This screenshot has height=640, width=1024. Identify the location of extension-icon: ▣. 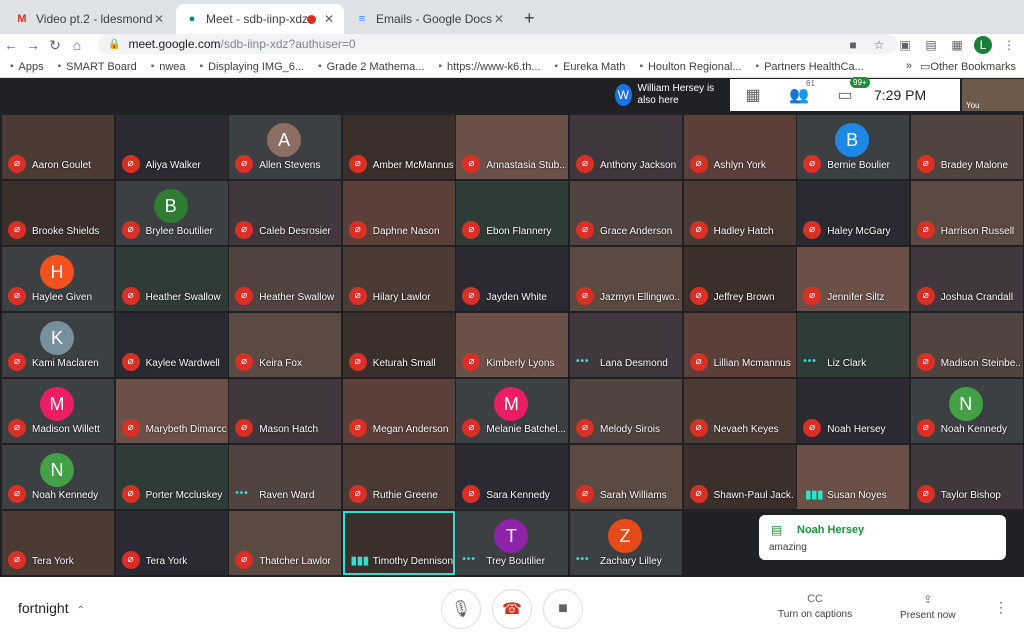
(905, 45).